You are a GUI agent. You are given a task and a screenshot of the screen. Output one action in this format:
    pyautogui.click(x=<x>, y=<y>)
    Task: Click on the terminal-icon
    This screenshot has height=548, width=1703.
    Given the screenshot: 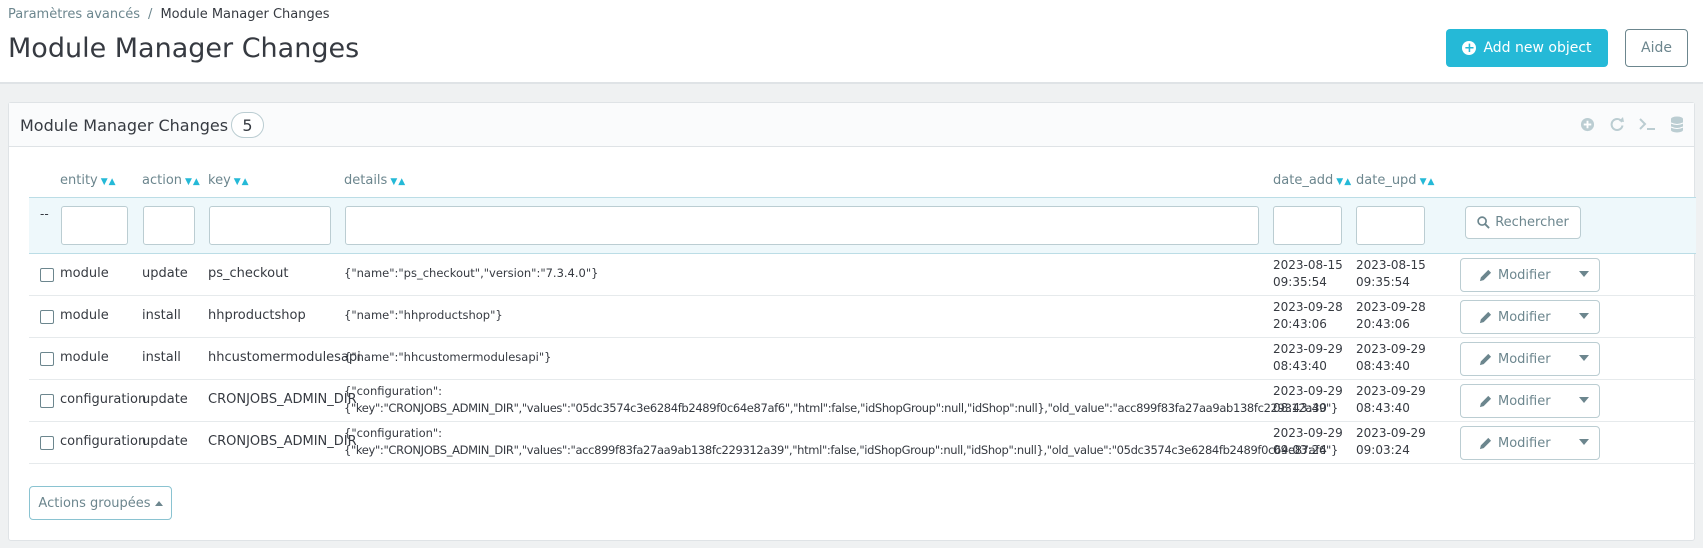 What is the action you would take?
    pyautogui.click(x=1647, y=124)
    